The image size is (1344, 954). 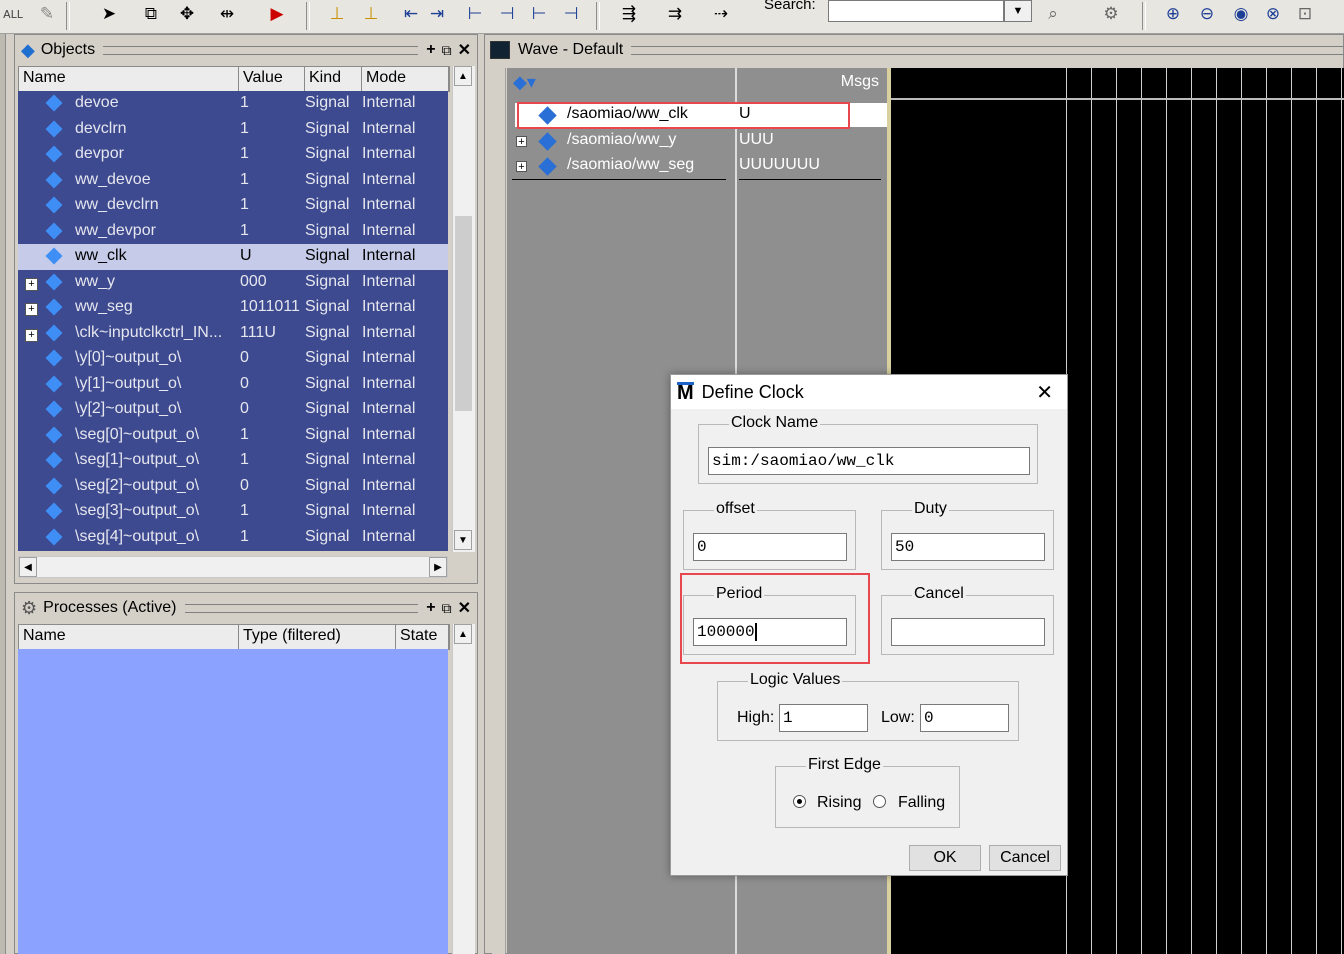 What do you see at coordinates (839, 803) in the screenshot?
I see `rising-label: Rising` at bounding box center [839, 803].